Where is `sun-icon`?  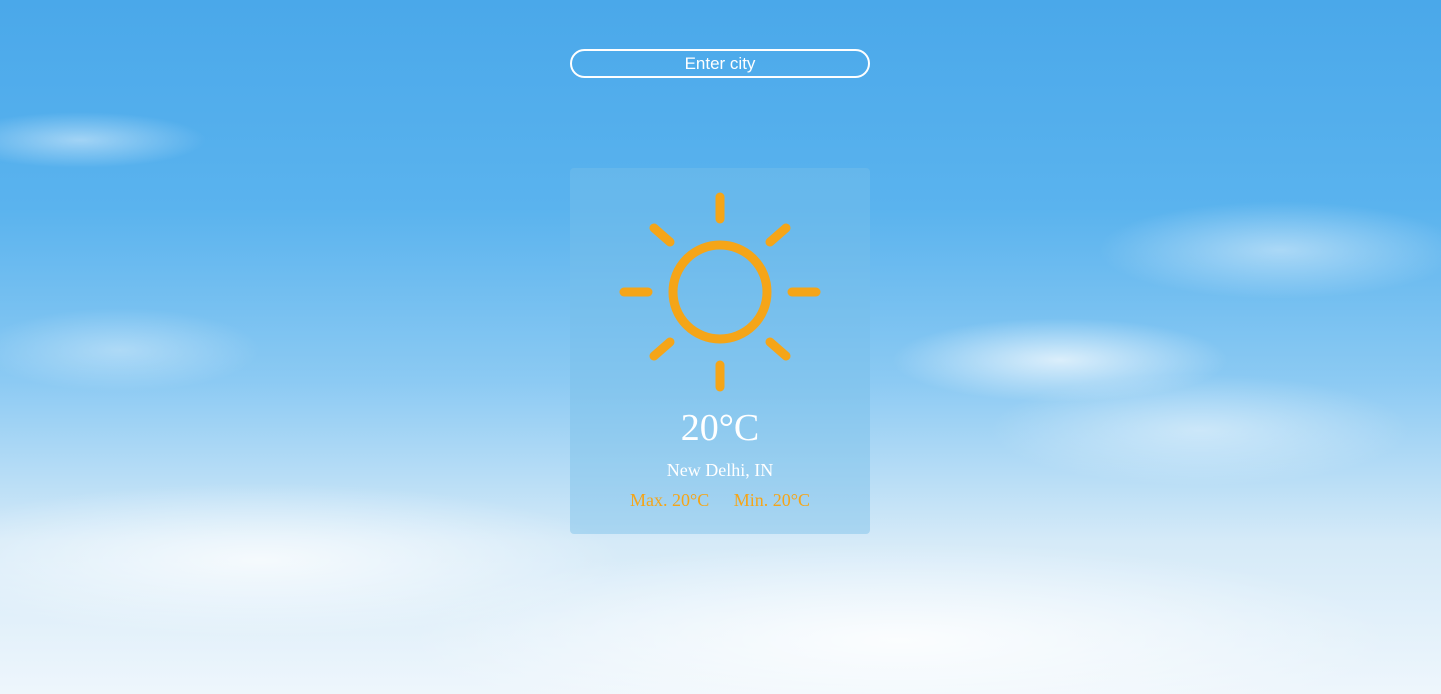
sun-icon is located at coordinates (720, 292).